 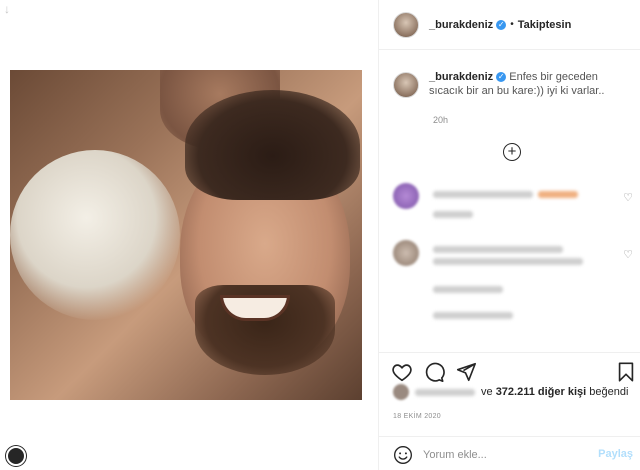 I want to click on likes-suffix: beğendi, so click(x=609, y=392).